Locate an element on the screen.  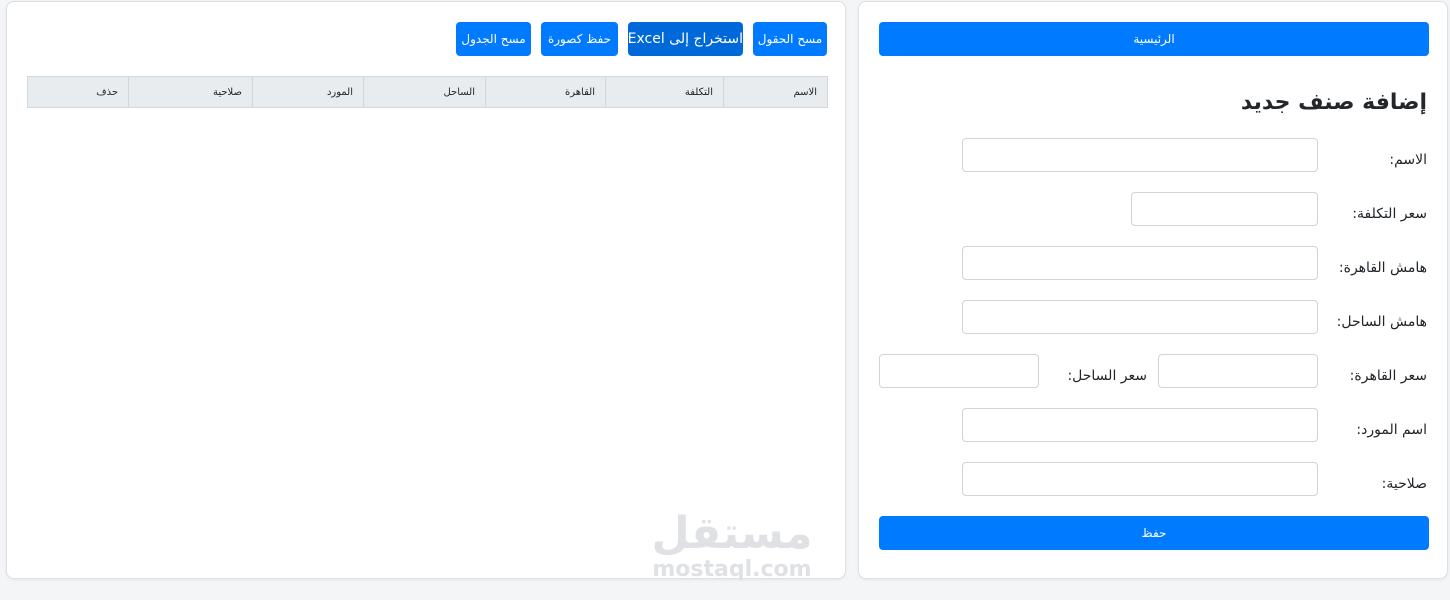
header-name: الاسم is located at coordinates (775, 92).